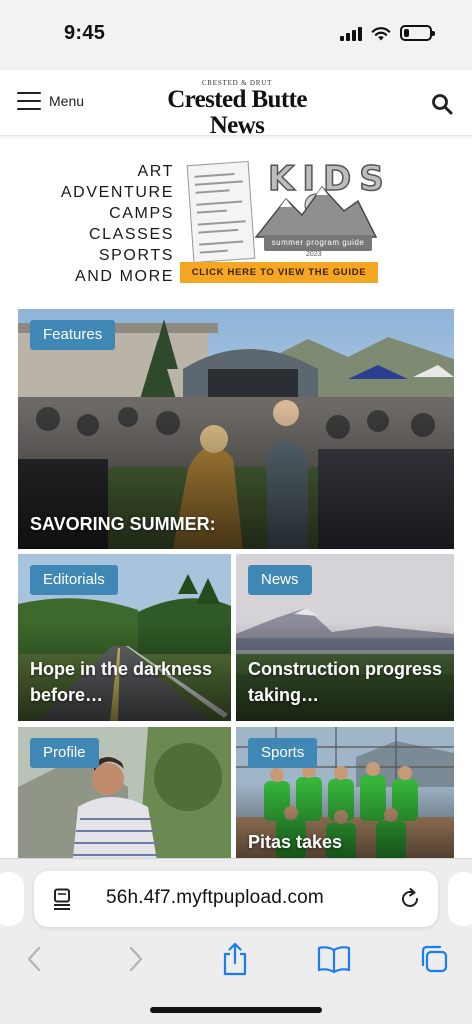  I want to click on search-icon, so click(442, 104).